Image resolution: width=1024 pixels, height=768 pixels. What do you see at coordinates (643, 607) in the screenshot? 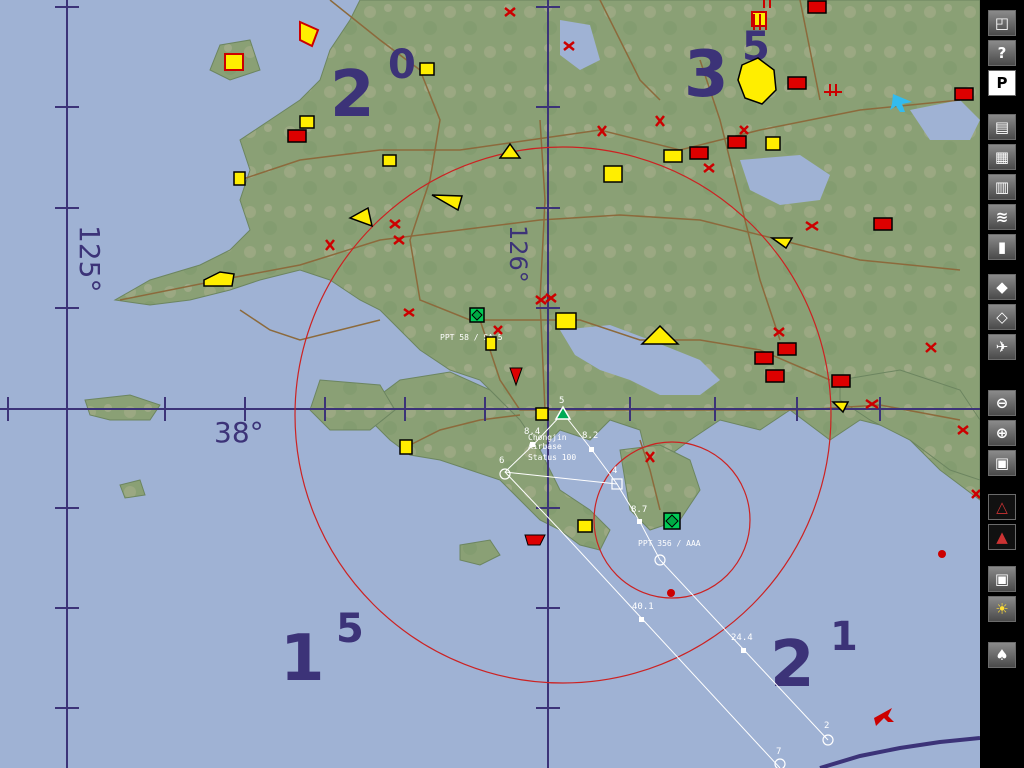
I see `leg-distance-label: 40.1` at bounding box center [643, 607].